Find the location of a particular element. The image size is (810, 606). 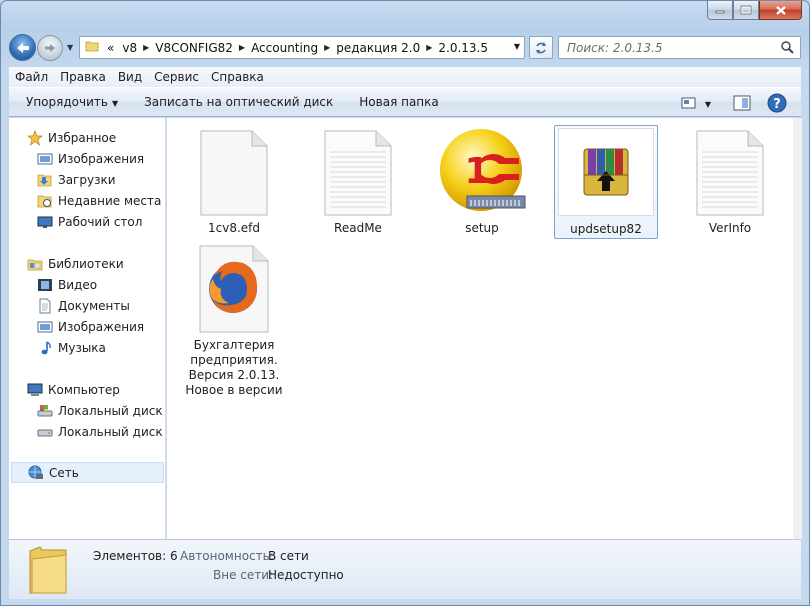

menu-edit: Правка is located at coordinates (83, 77).